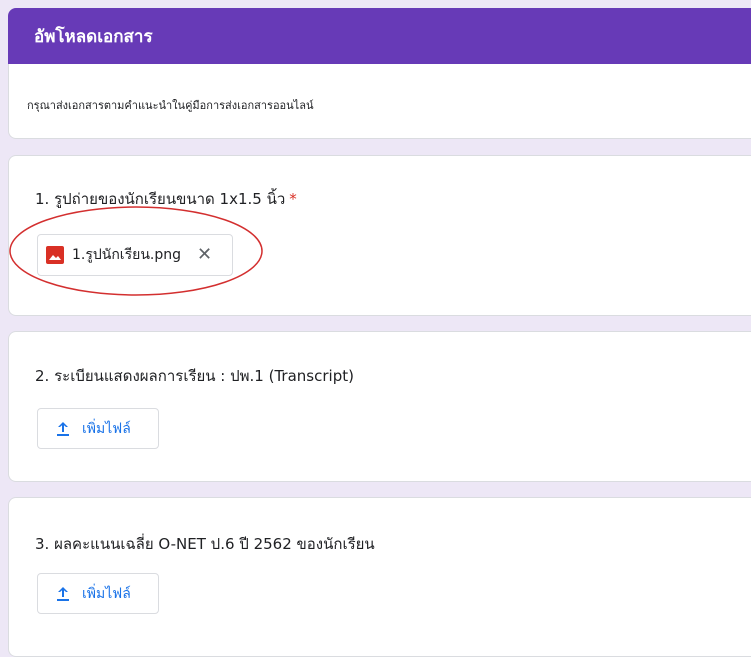 The image size is (751, 657). I want to click on required-asterisk: *, so click(293, 199).